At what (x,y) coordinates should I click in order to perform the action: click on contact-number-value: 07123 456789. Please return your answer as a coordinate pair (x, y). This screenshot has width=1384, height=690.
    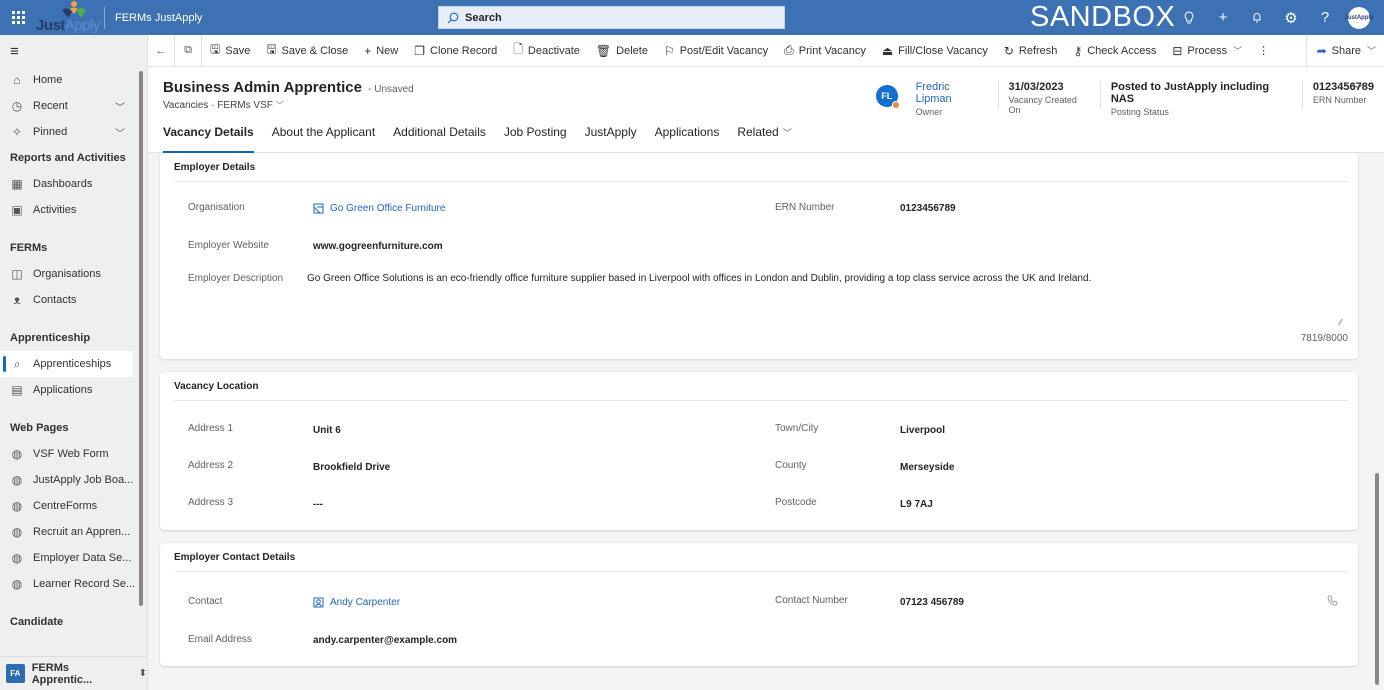
    Looking at the image, I should click on (932, 602).